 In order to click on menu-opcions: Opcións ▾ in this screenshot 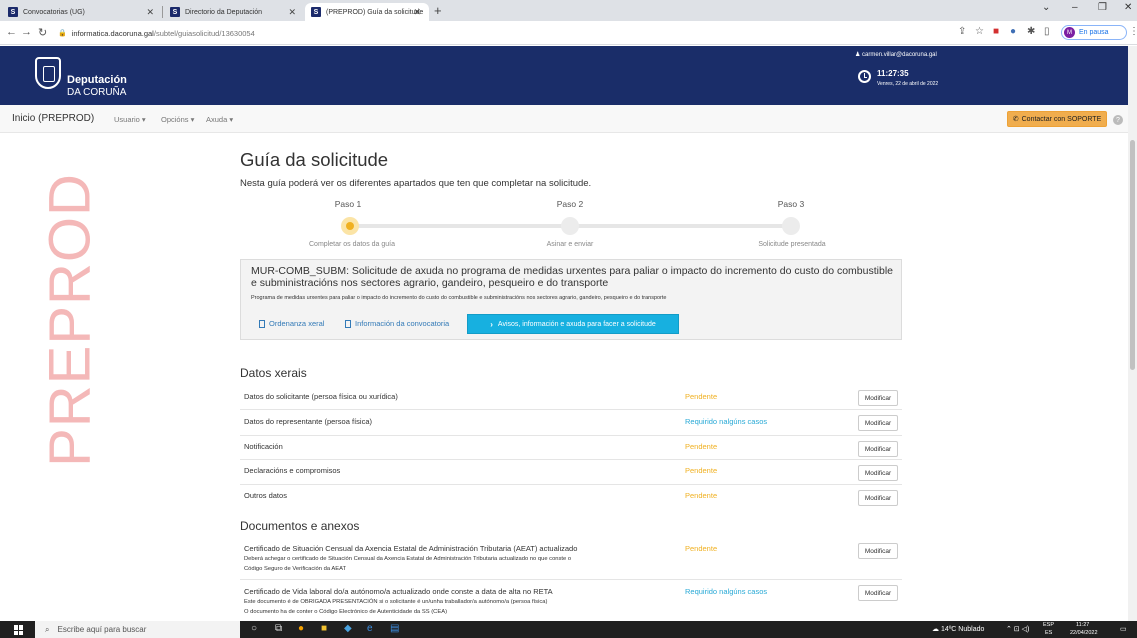, I will do `click(177, 119)`.